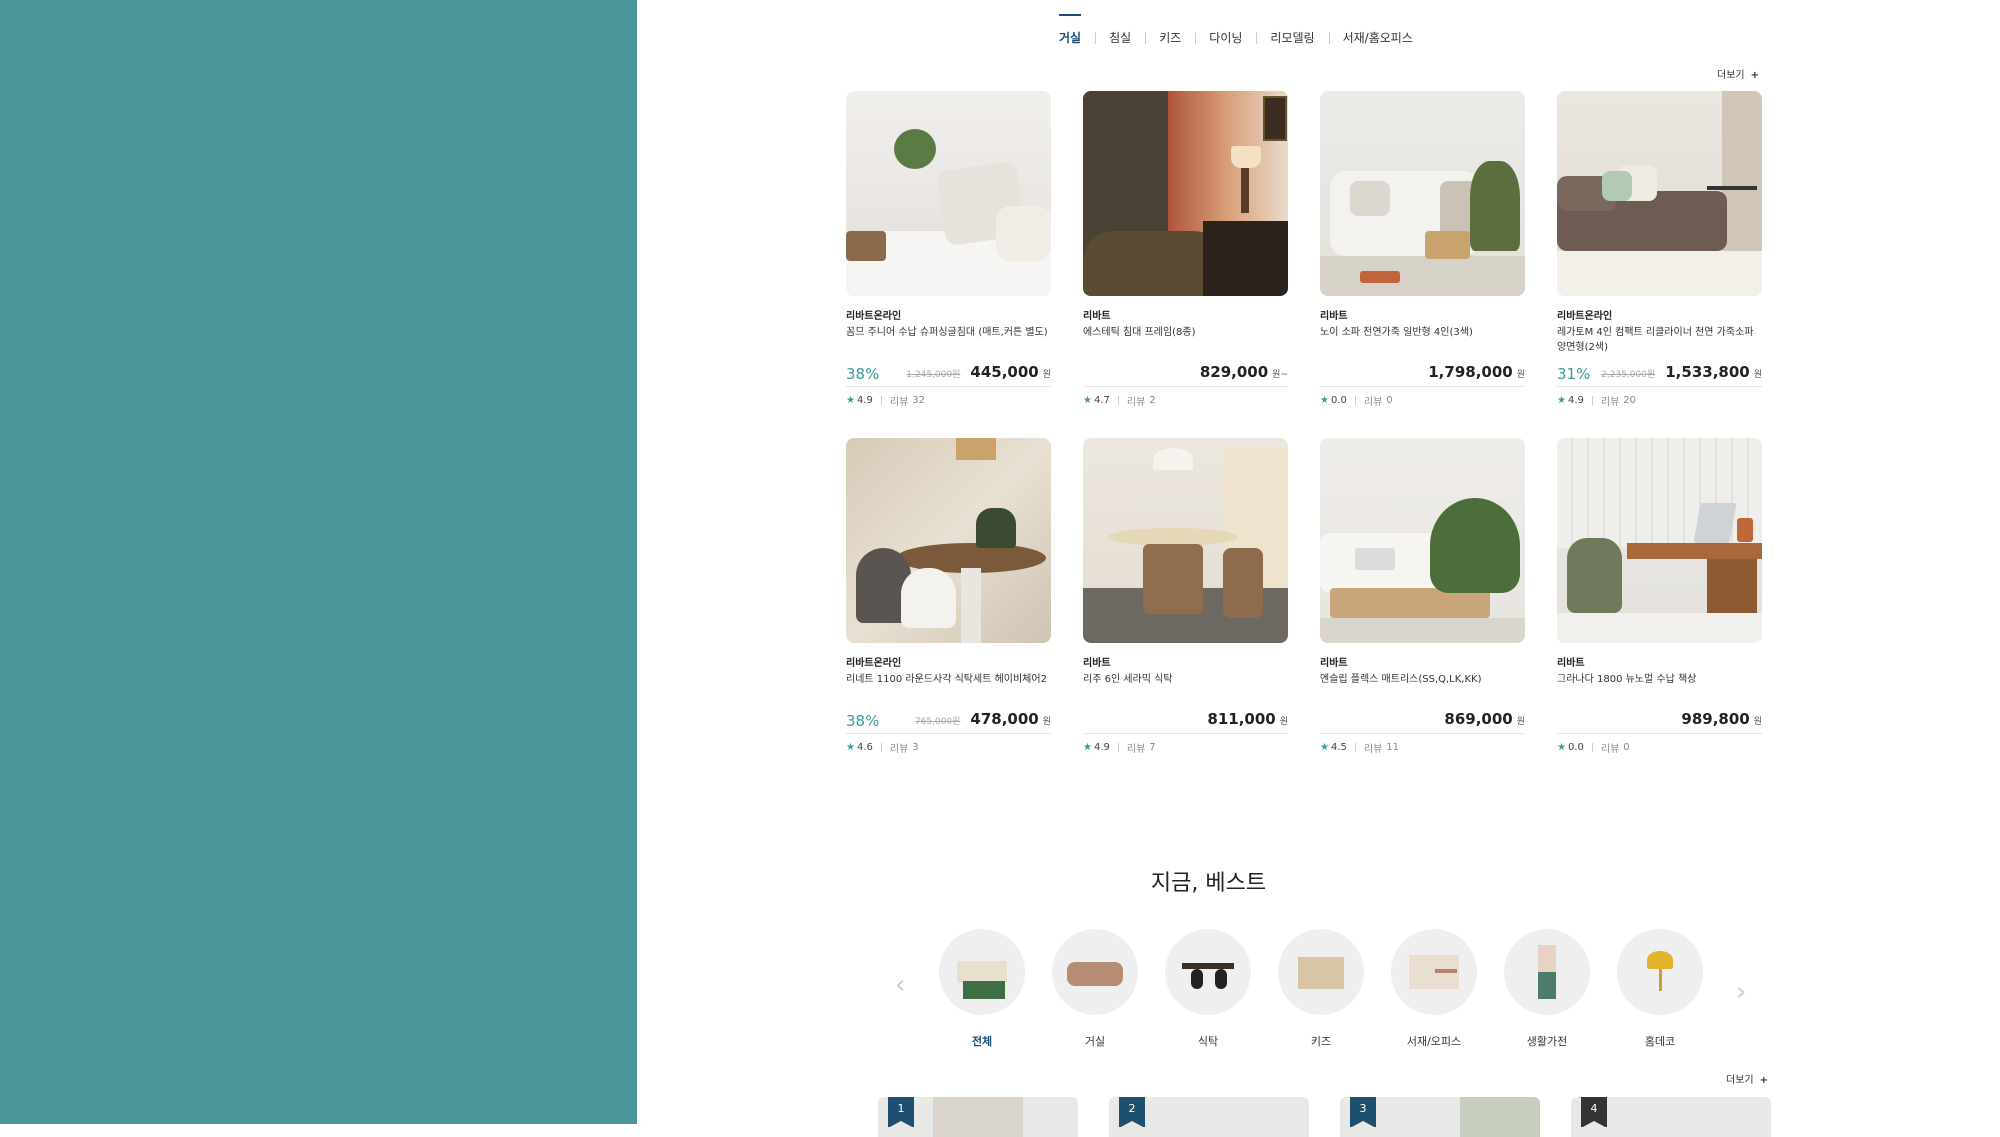 The image size is (2000, 1137). What do you see at coordinates (1101, 400) in the screenshot?
I see `rating-value: 4.7` at bounding box center [1101, 400].